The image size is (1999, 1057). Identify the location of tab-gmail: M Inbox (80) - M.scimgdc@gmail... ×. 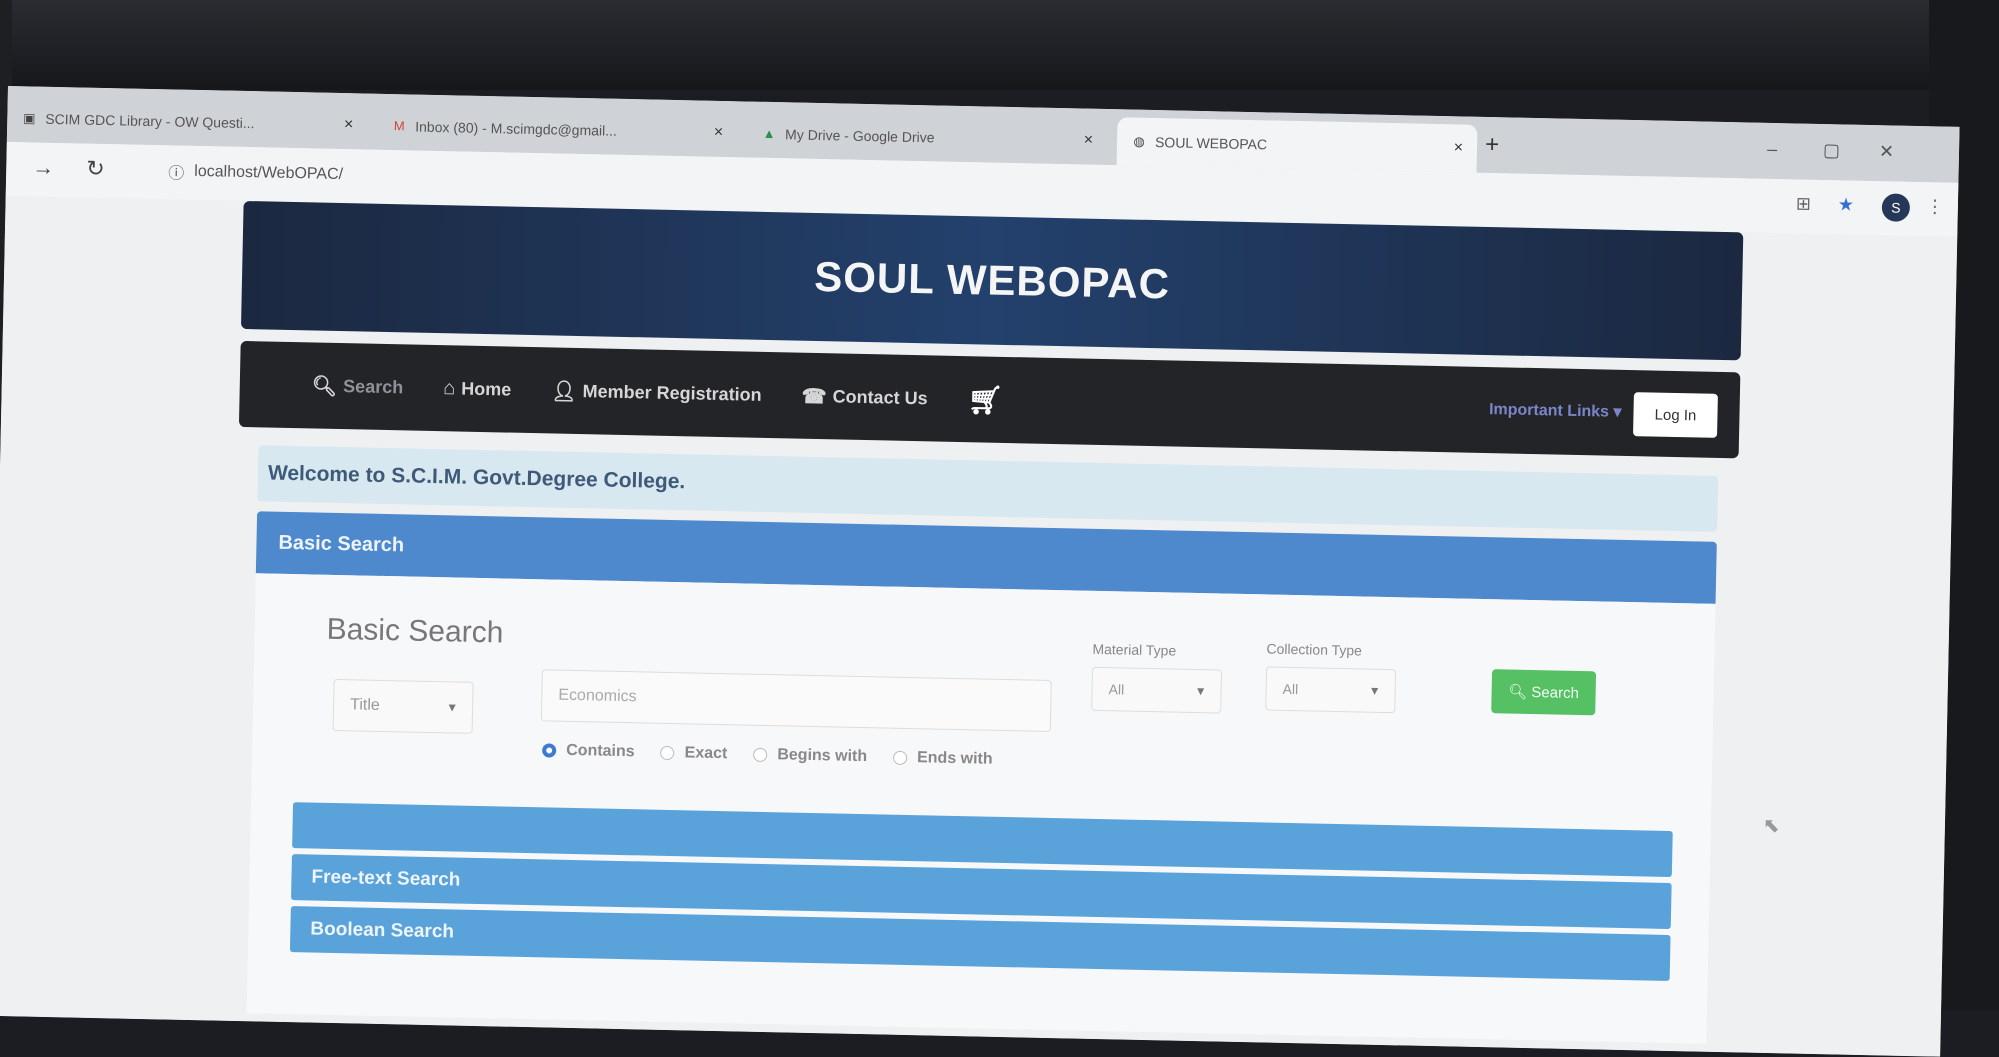
(557, 130).